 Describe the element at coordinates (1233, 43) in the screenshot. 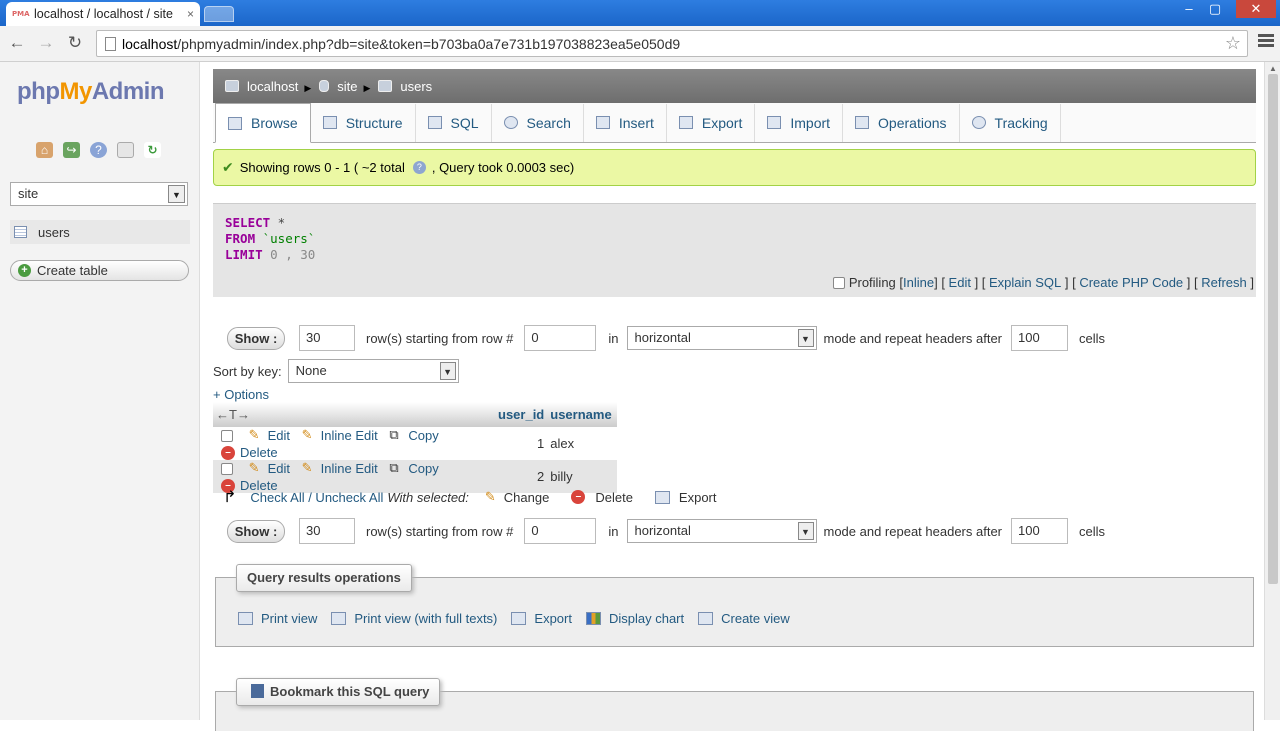

I see `bookmark-star-icon: ☆` at that location.